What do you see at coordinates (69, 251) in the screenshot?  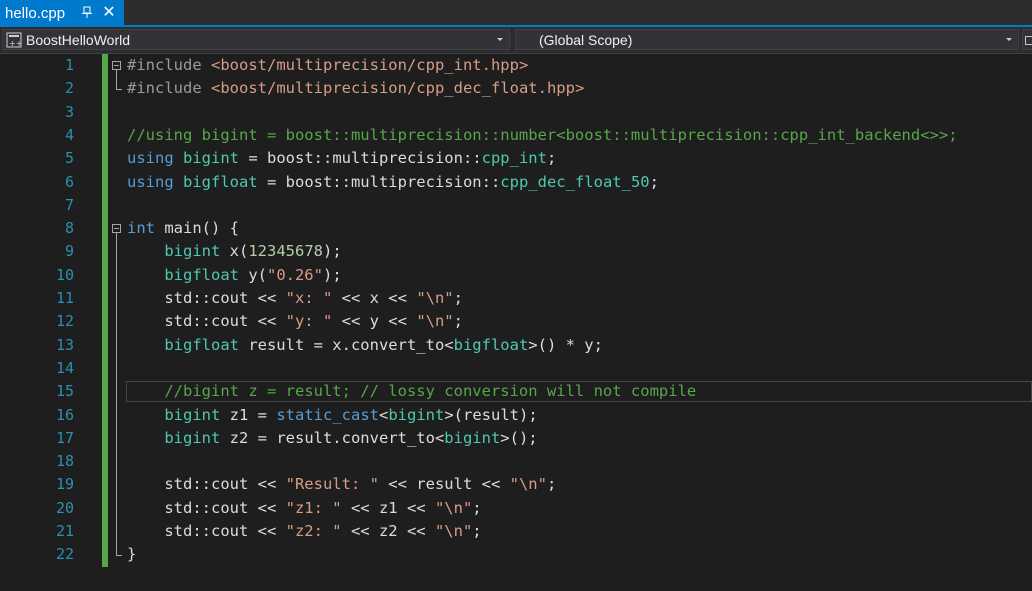 I see `line-number: 9` at bounding box center [69, 251].